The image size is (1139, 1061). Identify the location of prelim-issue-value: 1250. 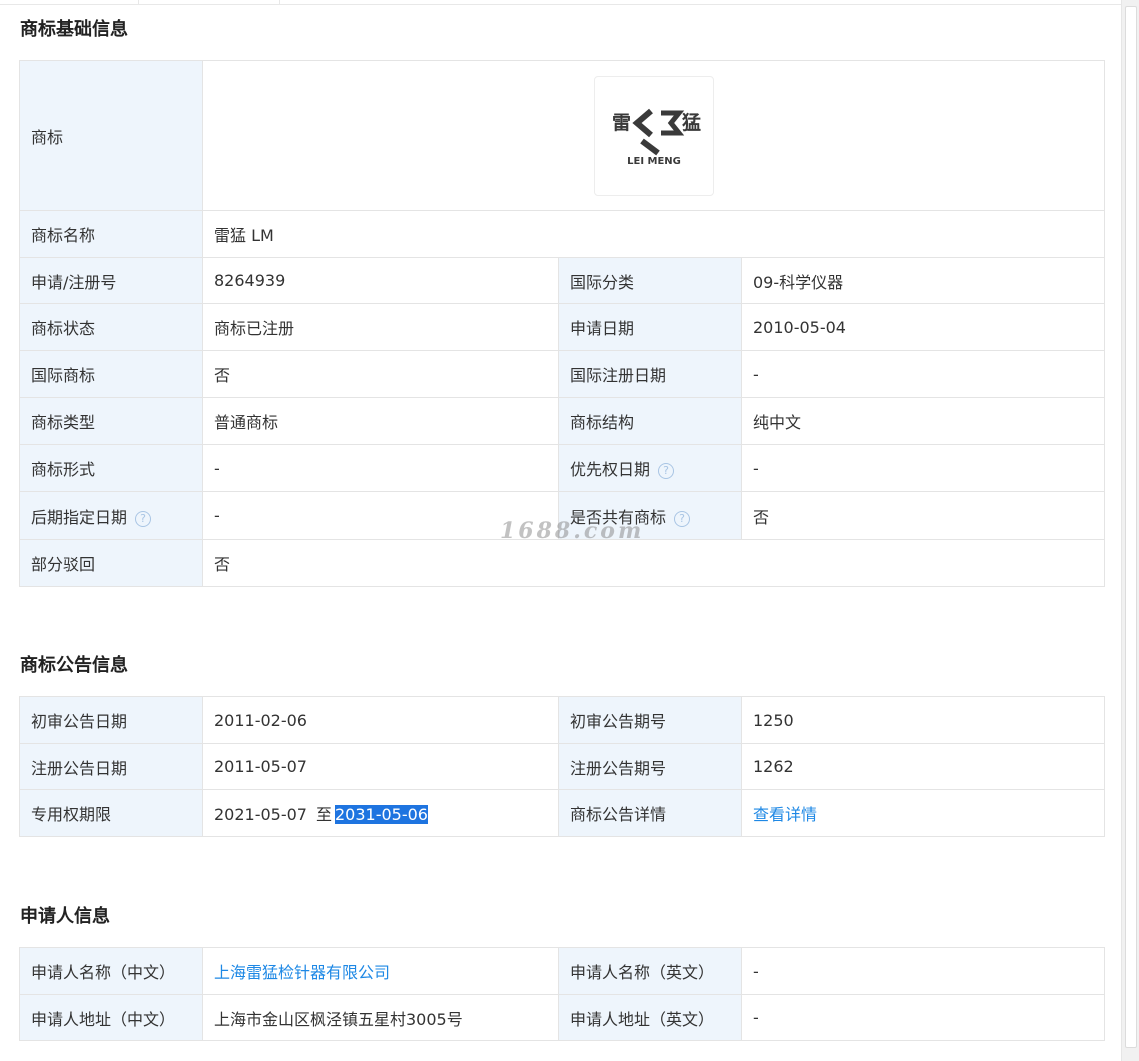
(923, 720).